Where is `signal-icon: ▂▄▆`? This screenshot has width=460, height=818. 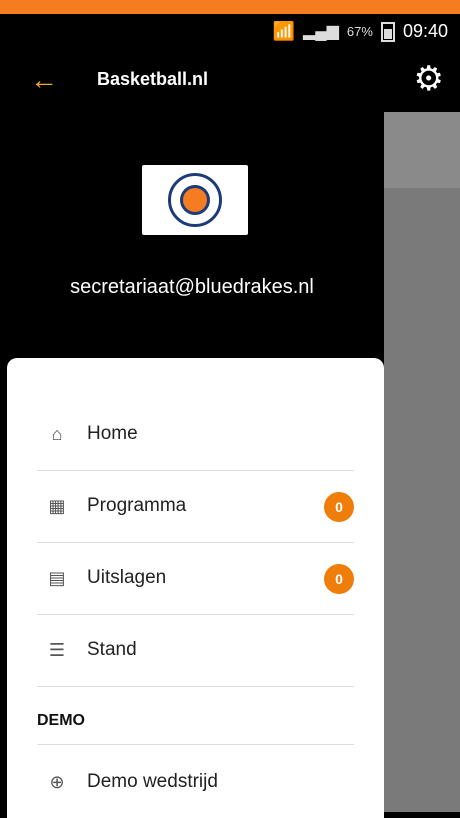 signal-icon: ▂▄▆ is located at coordinates (320, 31).